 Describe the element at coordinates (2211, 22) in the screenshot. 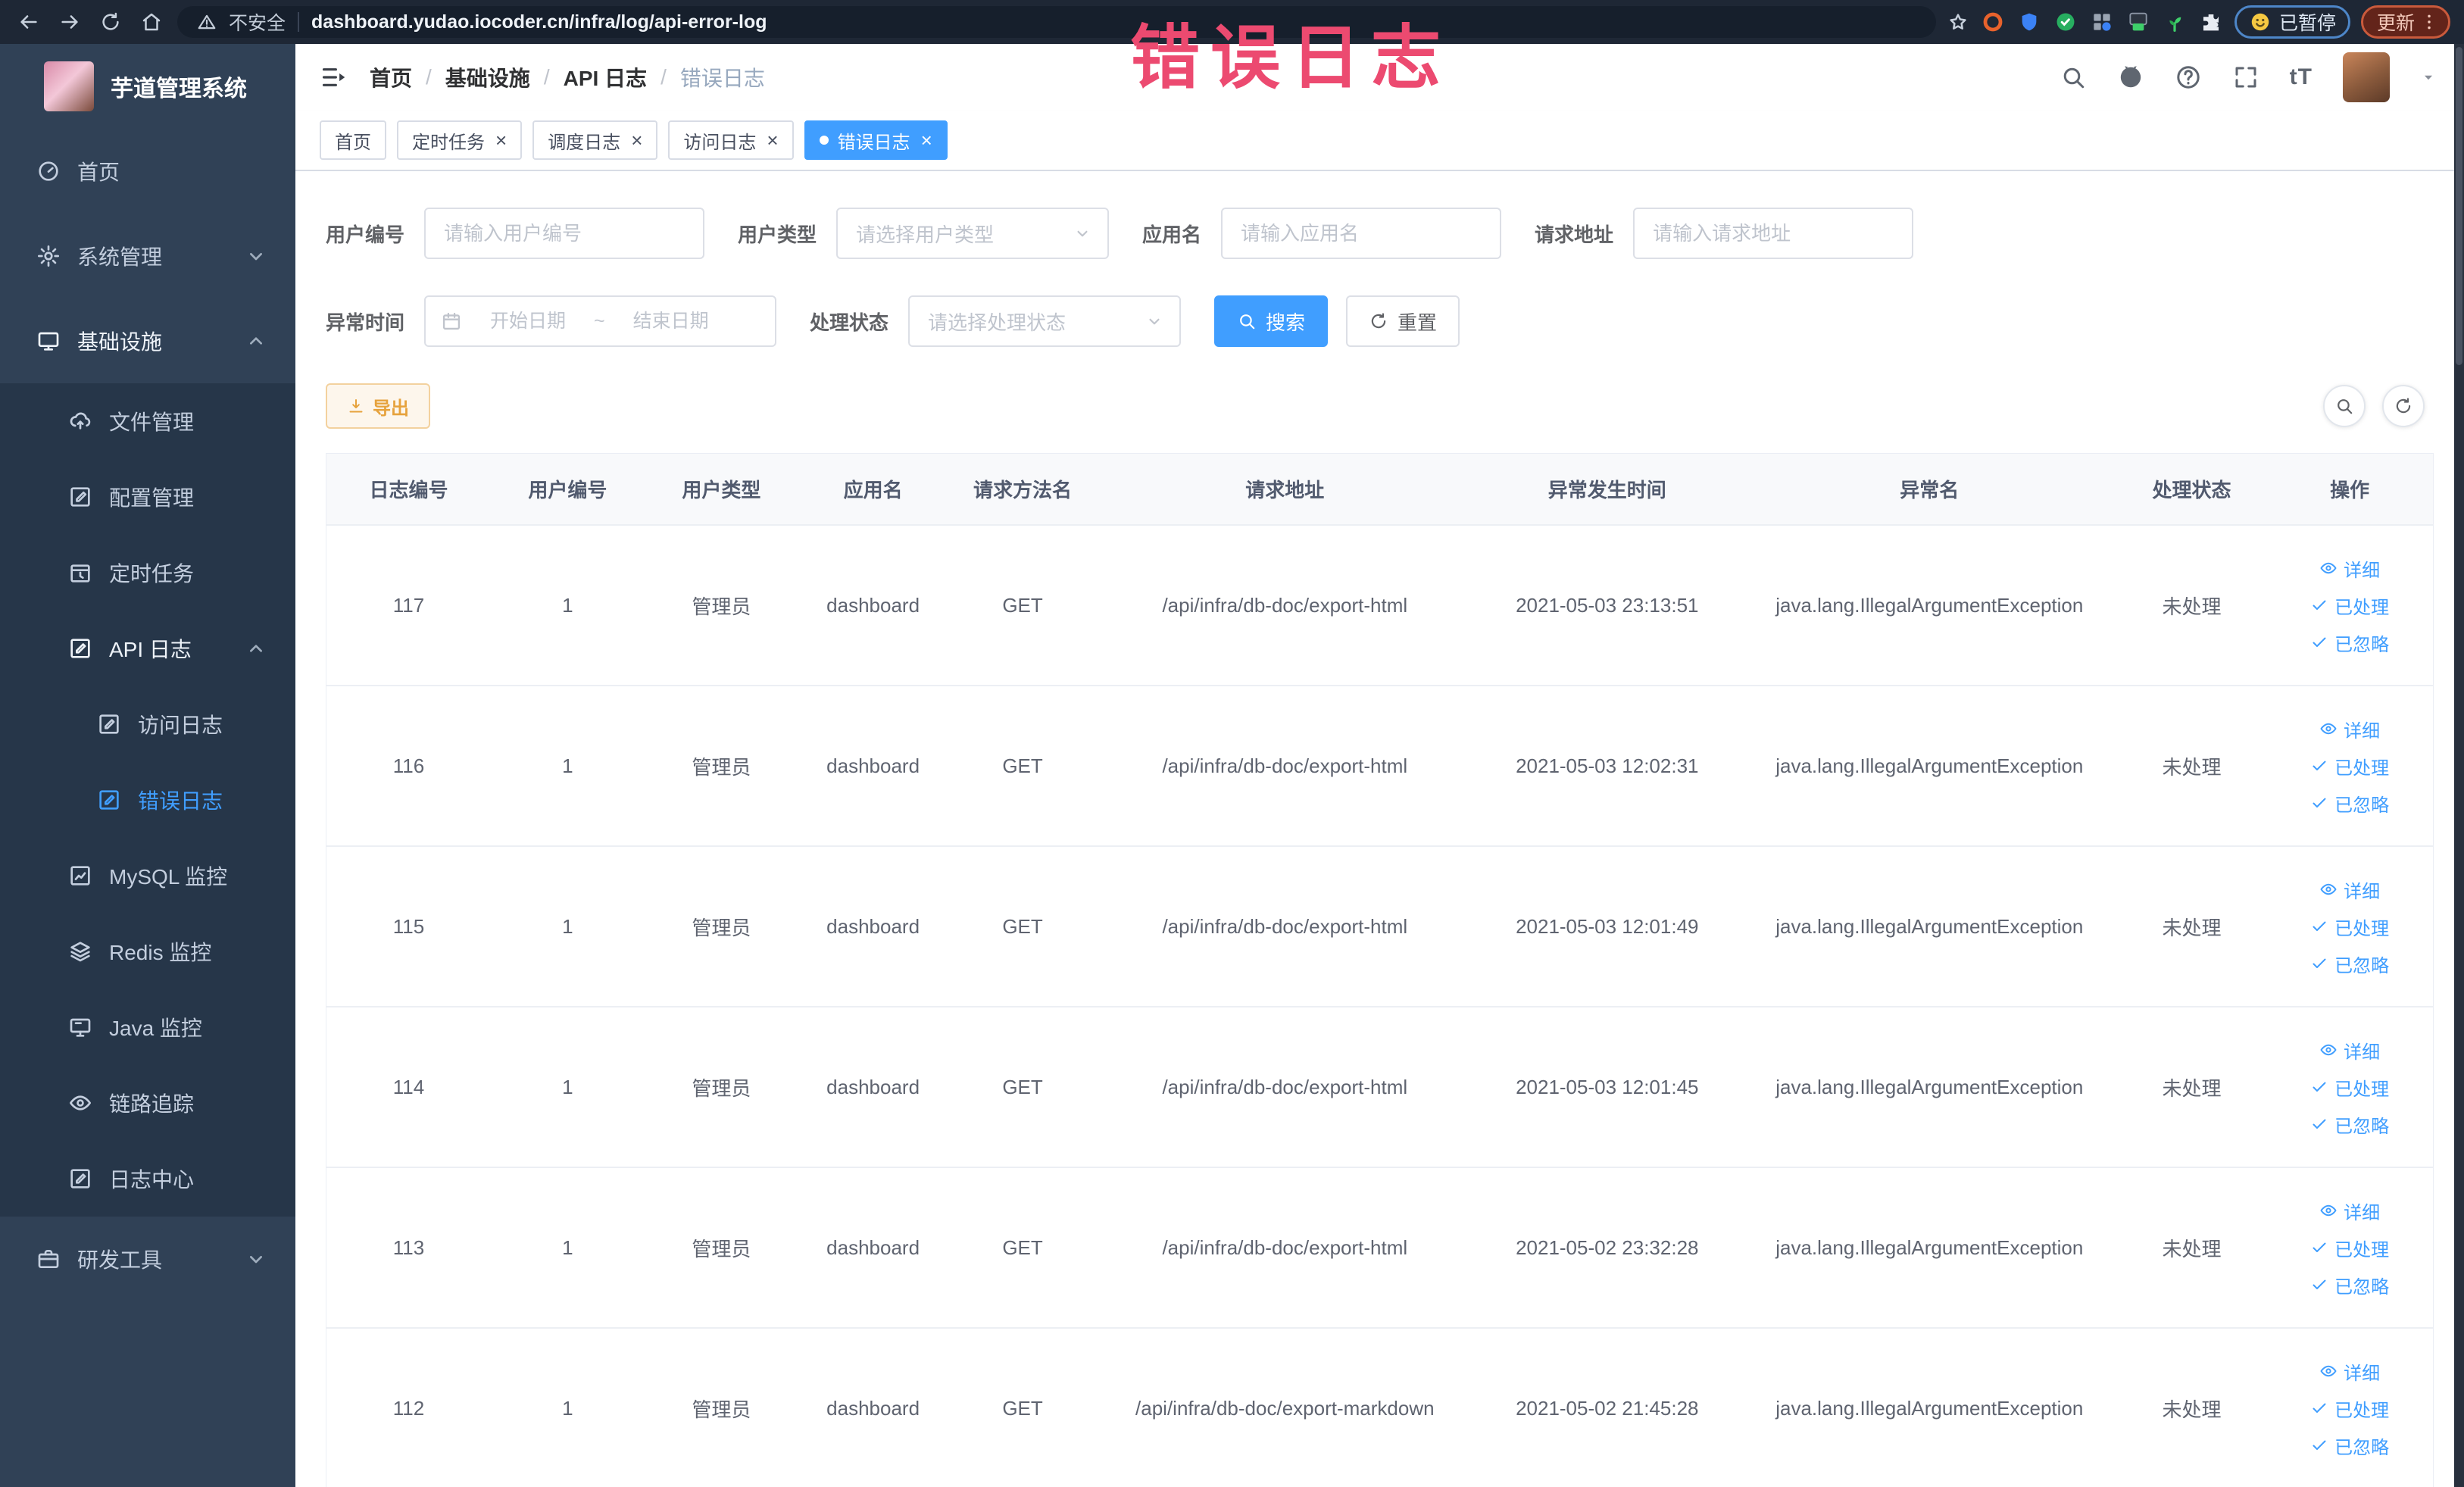

I see `extension-puzzle-icon` at that location.